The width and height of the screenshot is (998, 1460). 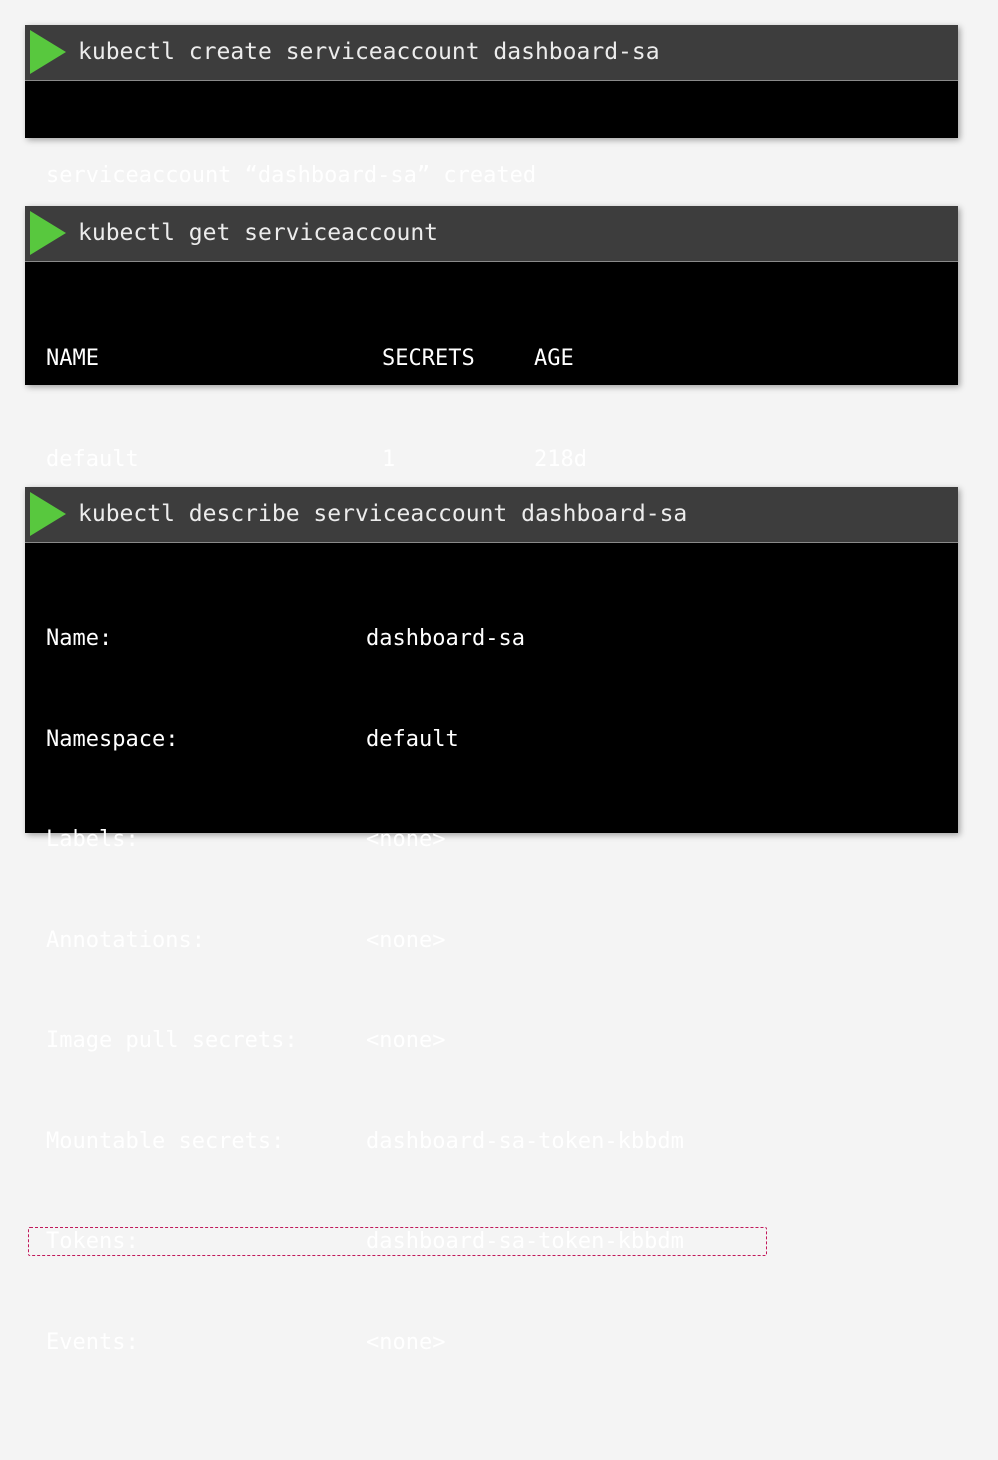 What do you see at coordinates (389, 459) in the screenshot?
I see `cell-secrets: 1` at bounding box center [389, 459].